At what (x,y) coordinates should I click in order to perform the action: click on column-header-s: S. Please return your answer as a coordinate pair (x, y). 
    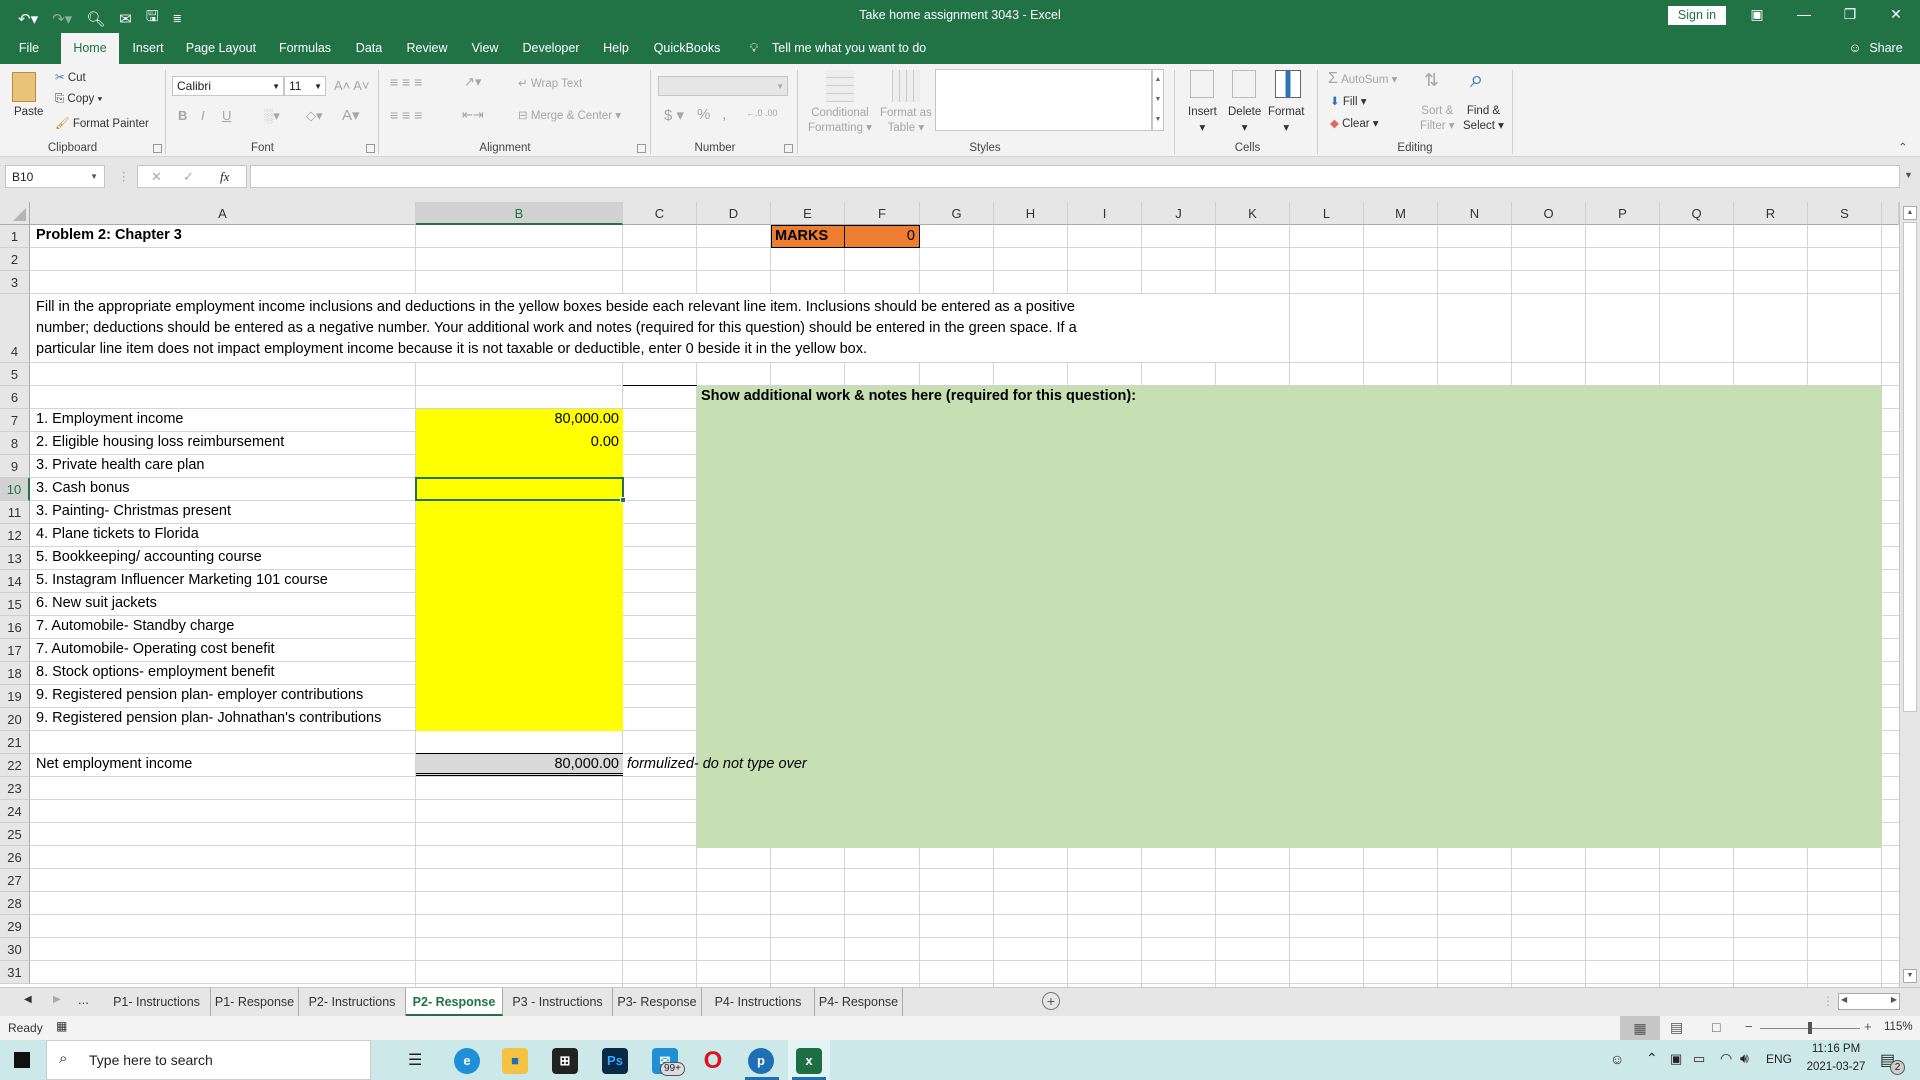
    Looking at the image, I should click on (1845, 213).